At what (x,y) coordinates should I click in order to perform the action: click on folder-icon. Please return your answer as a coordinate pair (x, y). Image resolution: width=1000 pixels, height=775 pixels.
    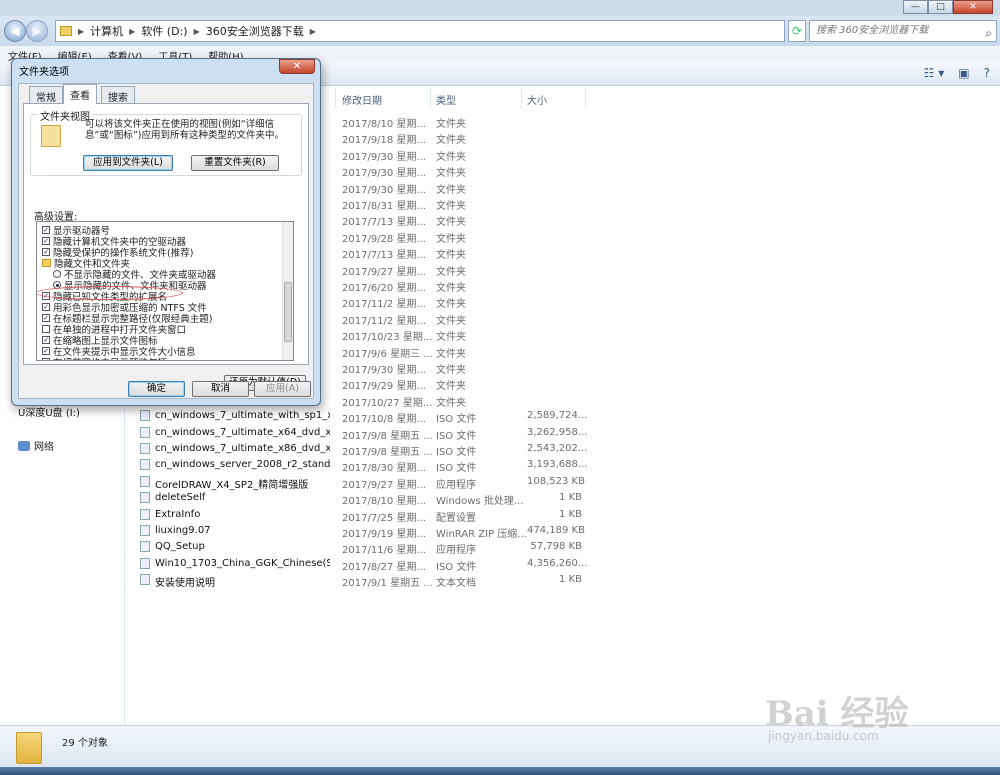
    Looking at the image, I should click on (66, 31).